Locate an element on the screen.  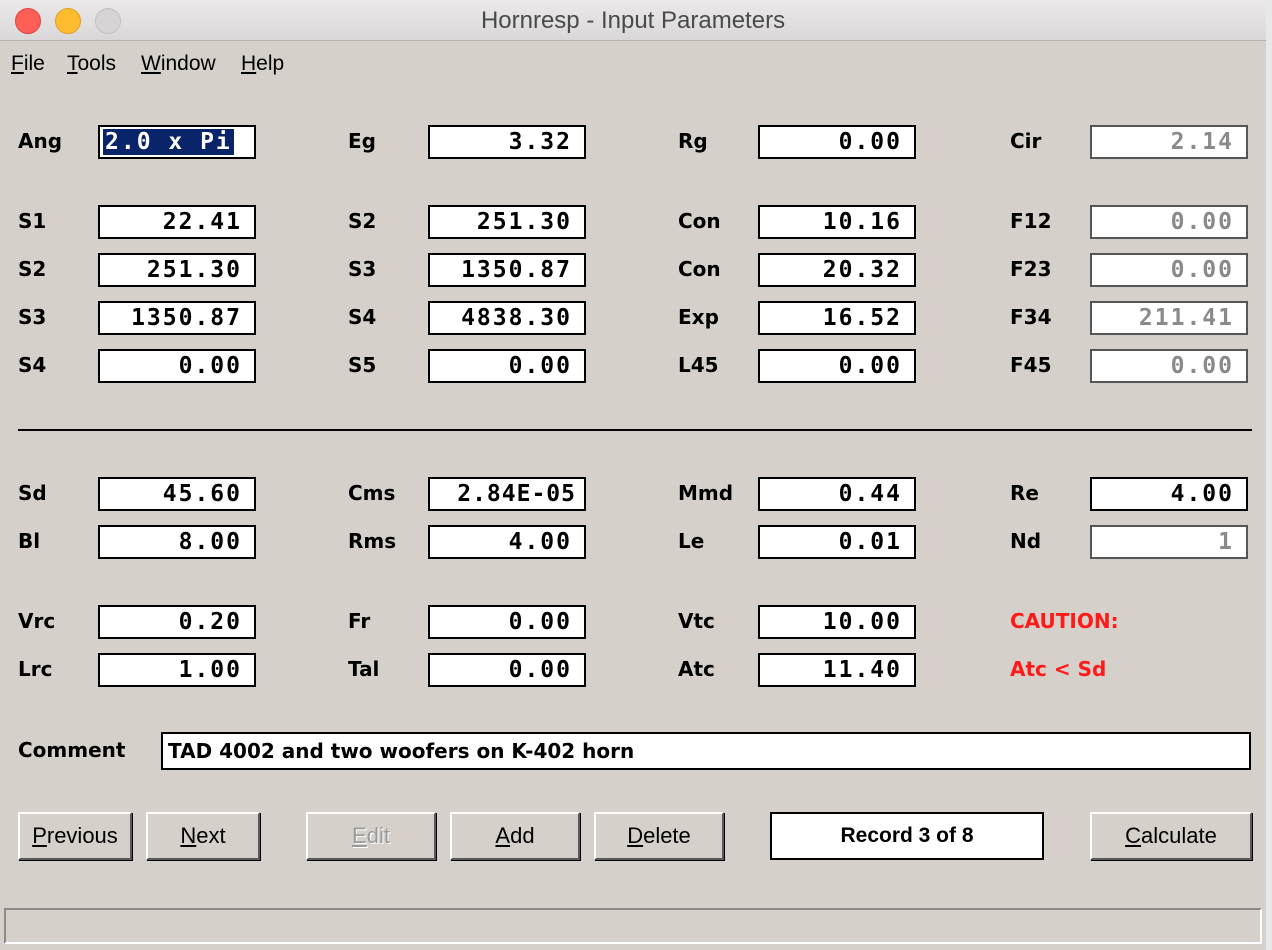
label-s3b: S3 is located at coordinates (32, 317).